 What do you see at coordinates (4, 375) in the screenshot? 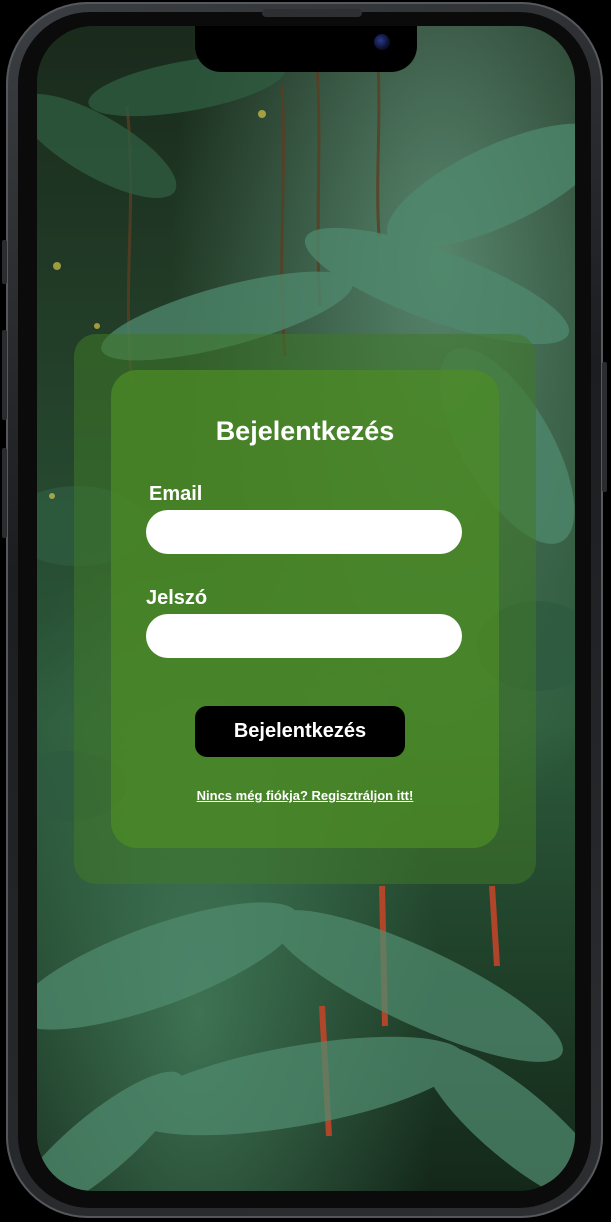
I see `volume-up-button` at bounding box center [4, 375].